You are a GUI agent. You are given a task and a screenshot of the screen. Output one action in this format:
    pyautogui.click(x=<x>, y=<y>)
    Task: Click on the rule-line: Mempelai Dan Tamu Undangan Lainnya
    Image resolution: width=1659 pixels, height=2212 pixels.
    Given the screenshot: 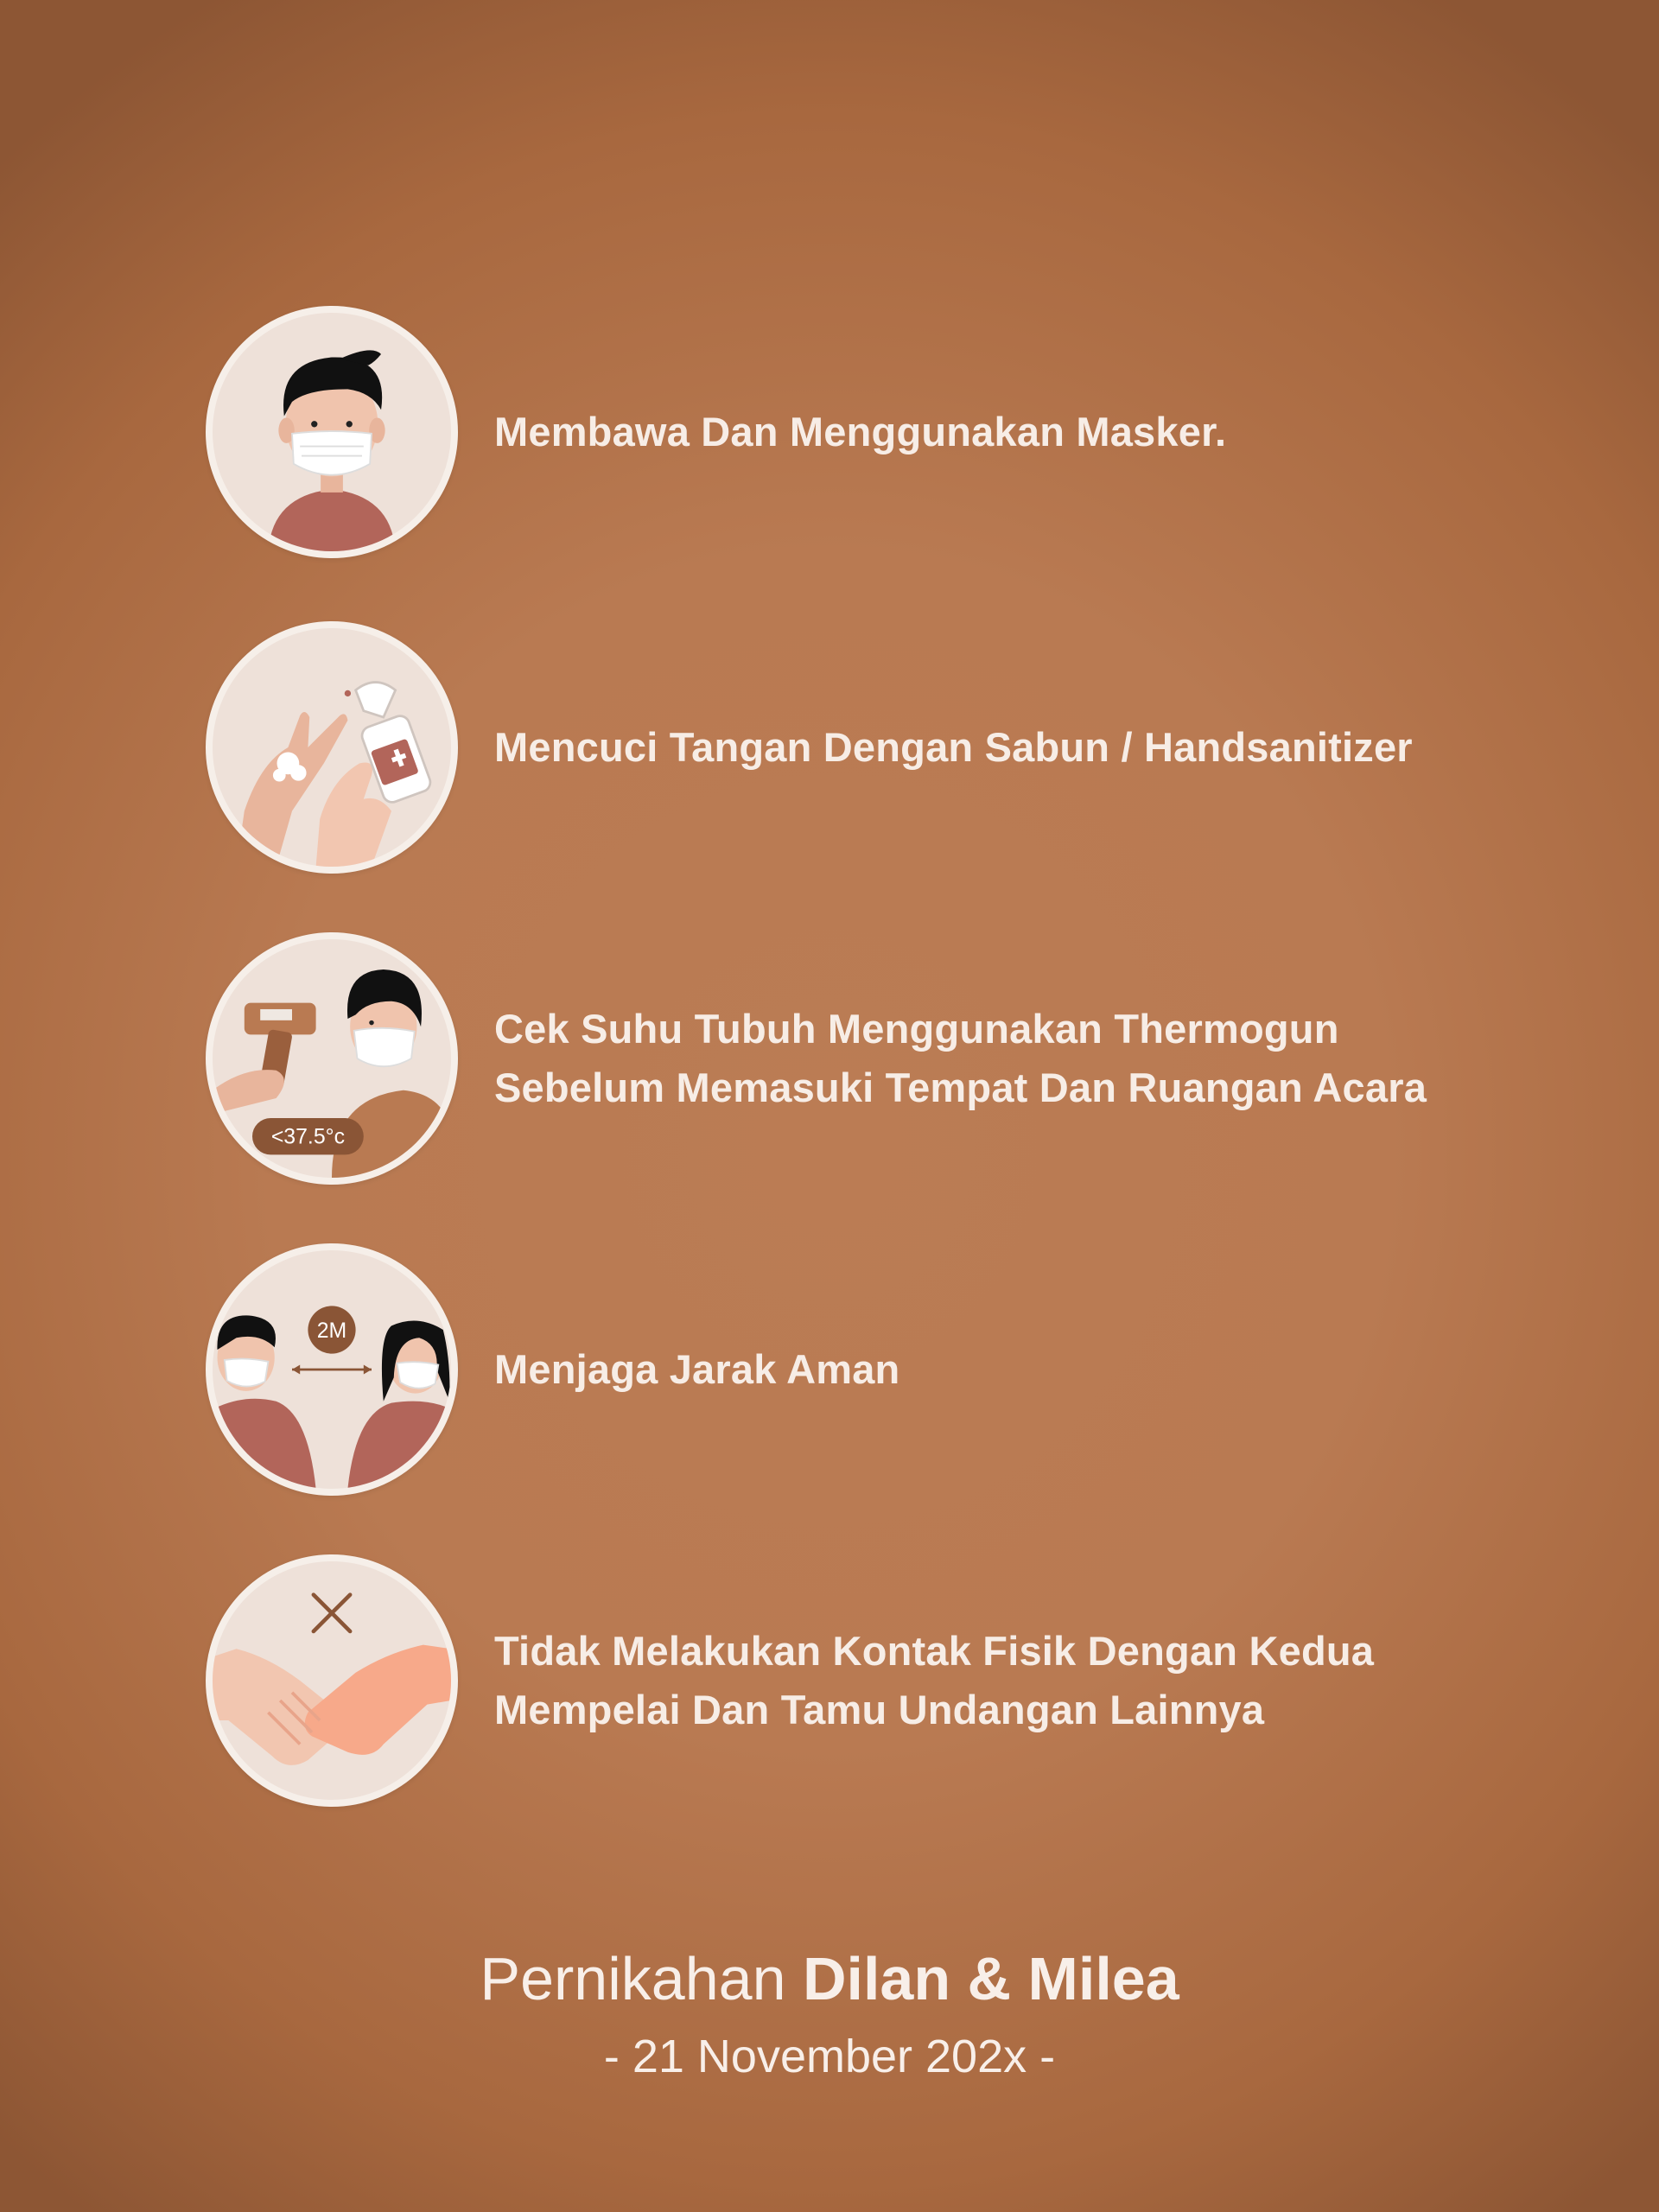 What is the action you would take?
    pyautogui.click(x=879, y=1709)
    